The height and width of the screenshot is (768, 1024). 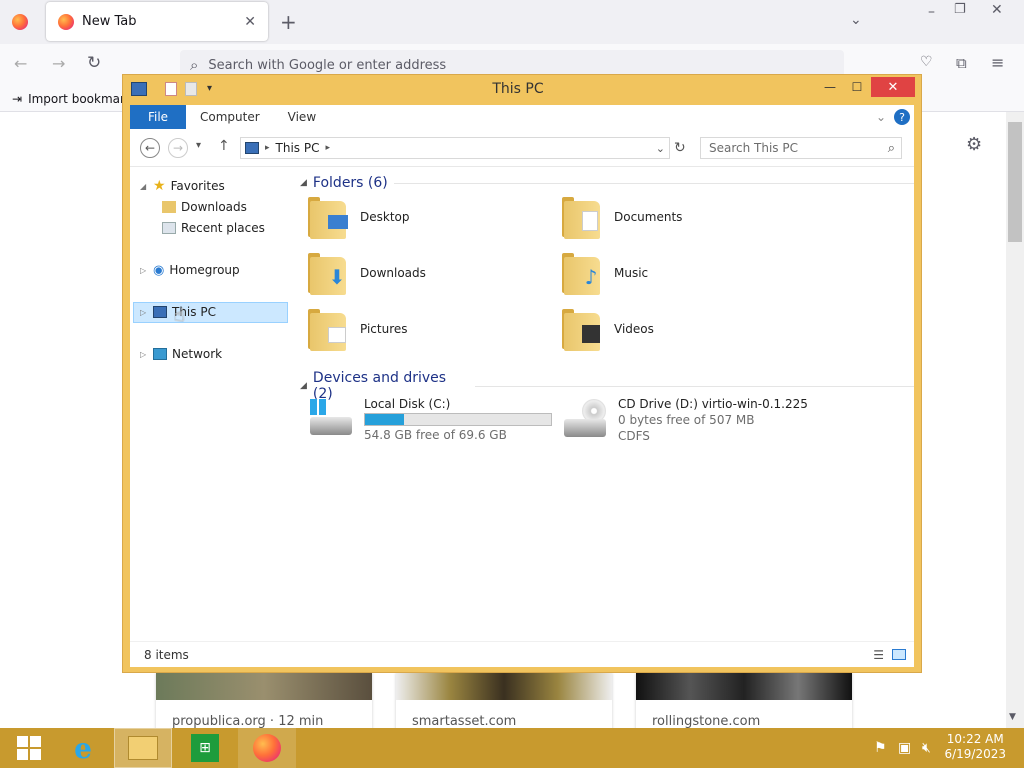 I want to click on top-site-card: smartasset.com, so click(x=504, y=702).